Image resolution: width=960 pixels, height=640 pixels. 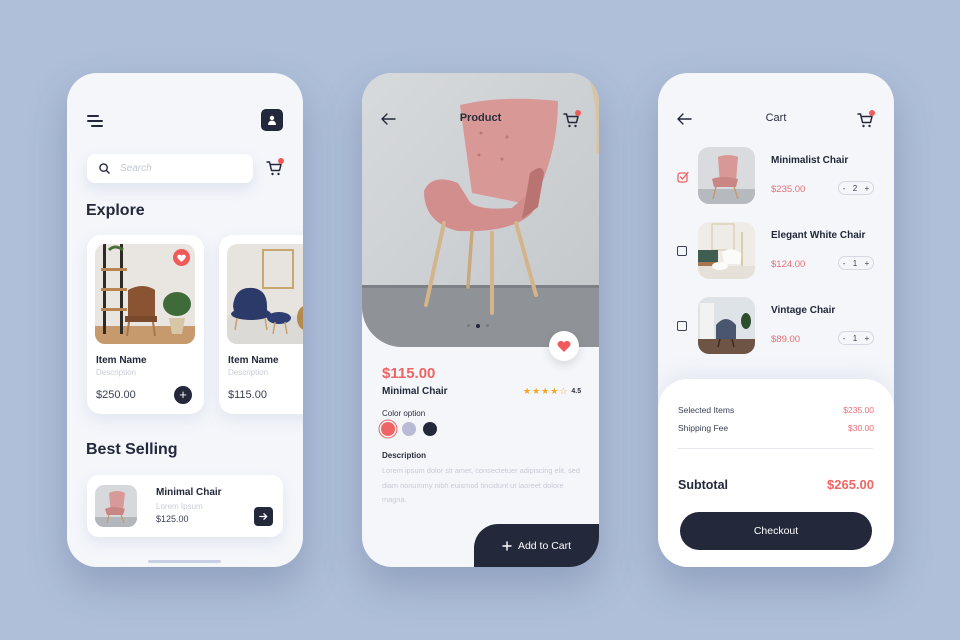 I want to click on color-swatches, so click(x=409, y=429).